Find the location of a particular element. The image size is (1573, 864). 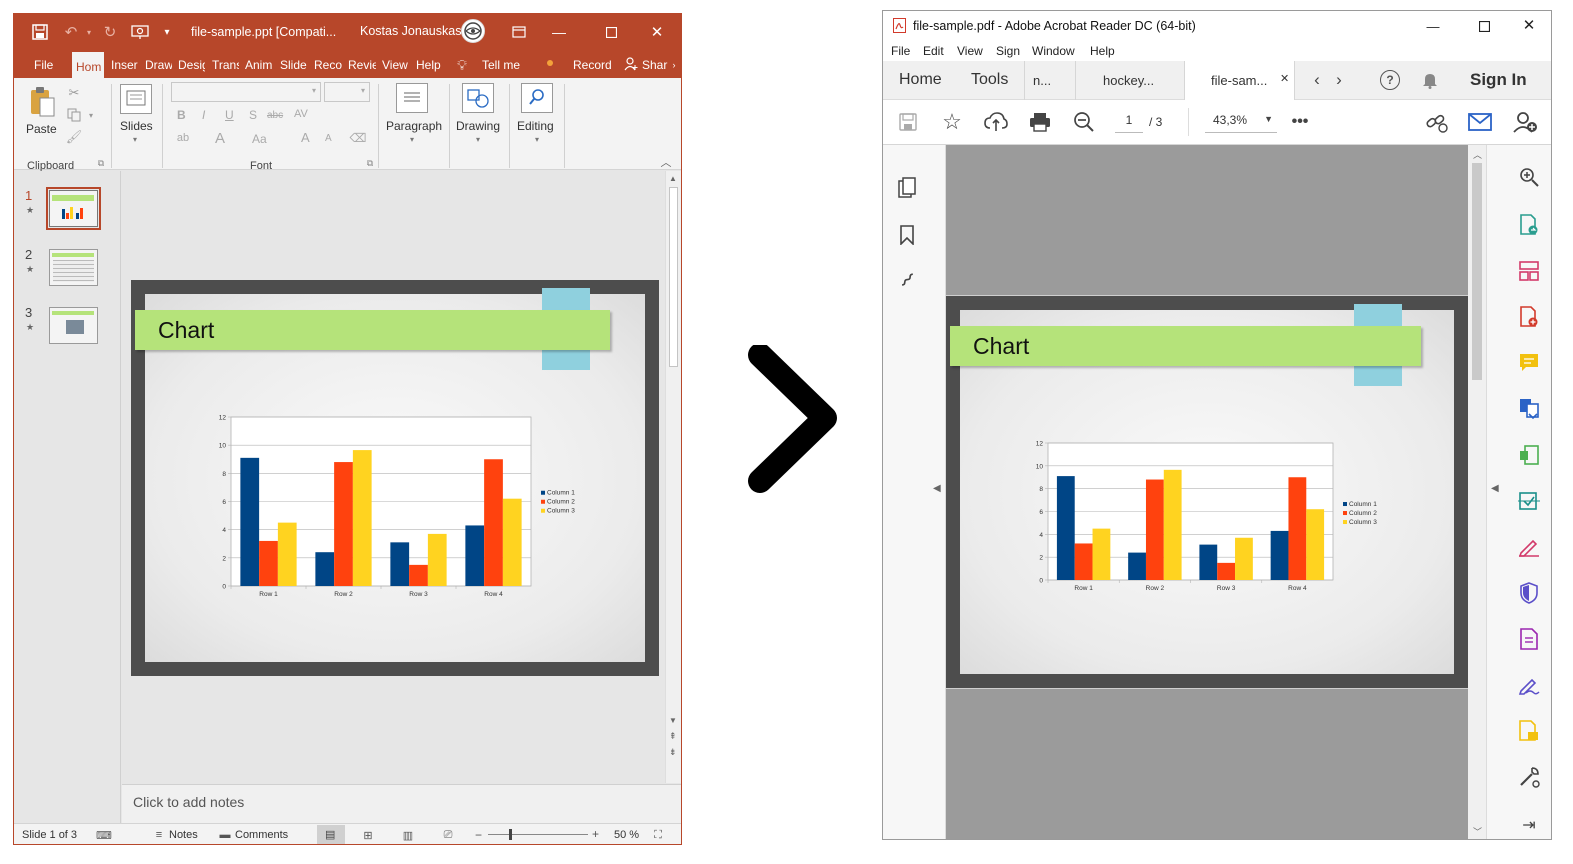

search-icon is located at coordinates (537, 98).